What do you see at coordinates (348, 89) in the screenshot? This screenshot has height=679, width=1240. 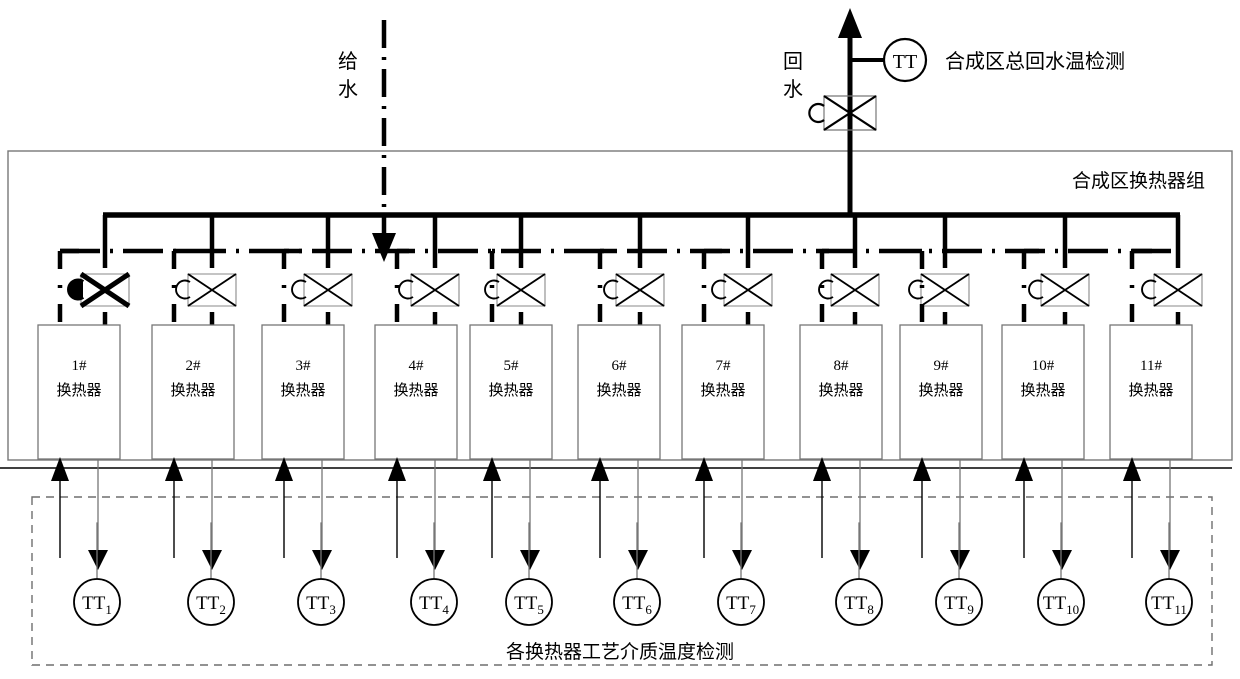 I see `supply-label-line2: 水` at bounding box center [348, 89].